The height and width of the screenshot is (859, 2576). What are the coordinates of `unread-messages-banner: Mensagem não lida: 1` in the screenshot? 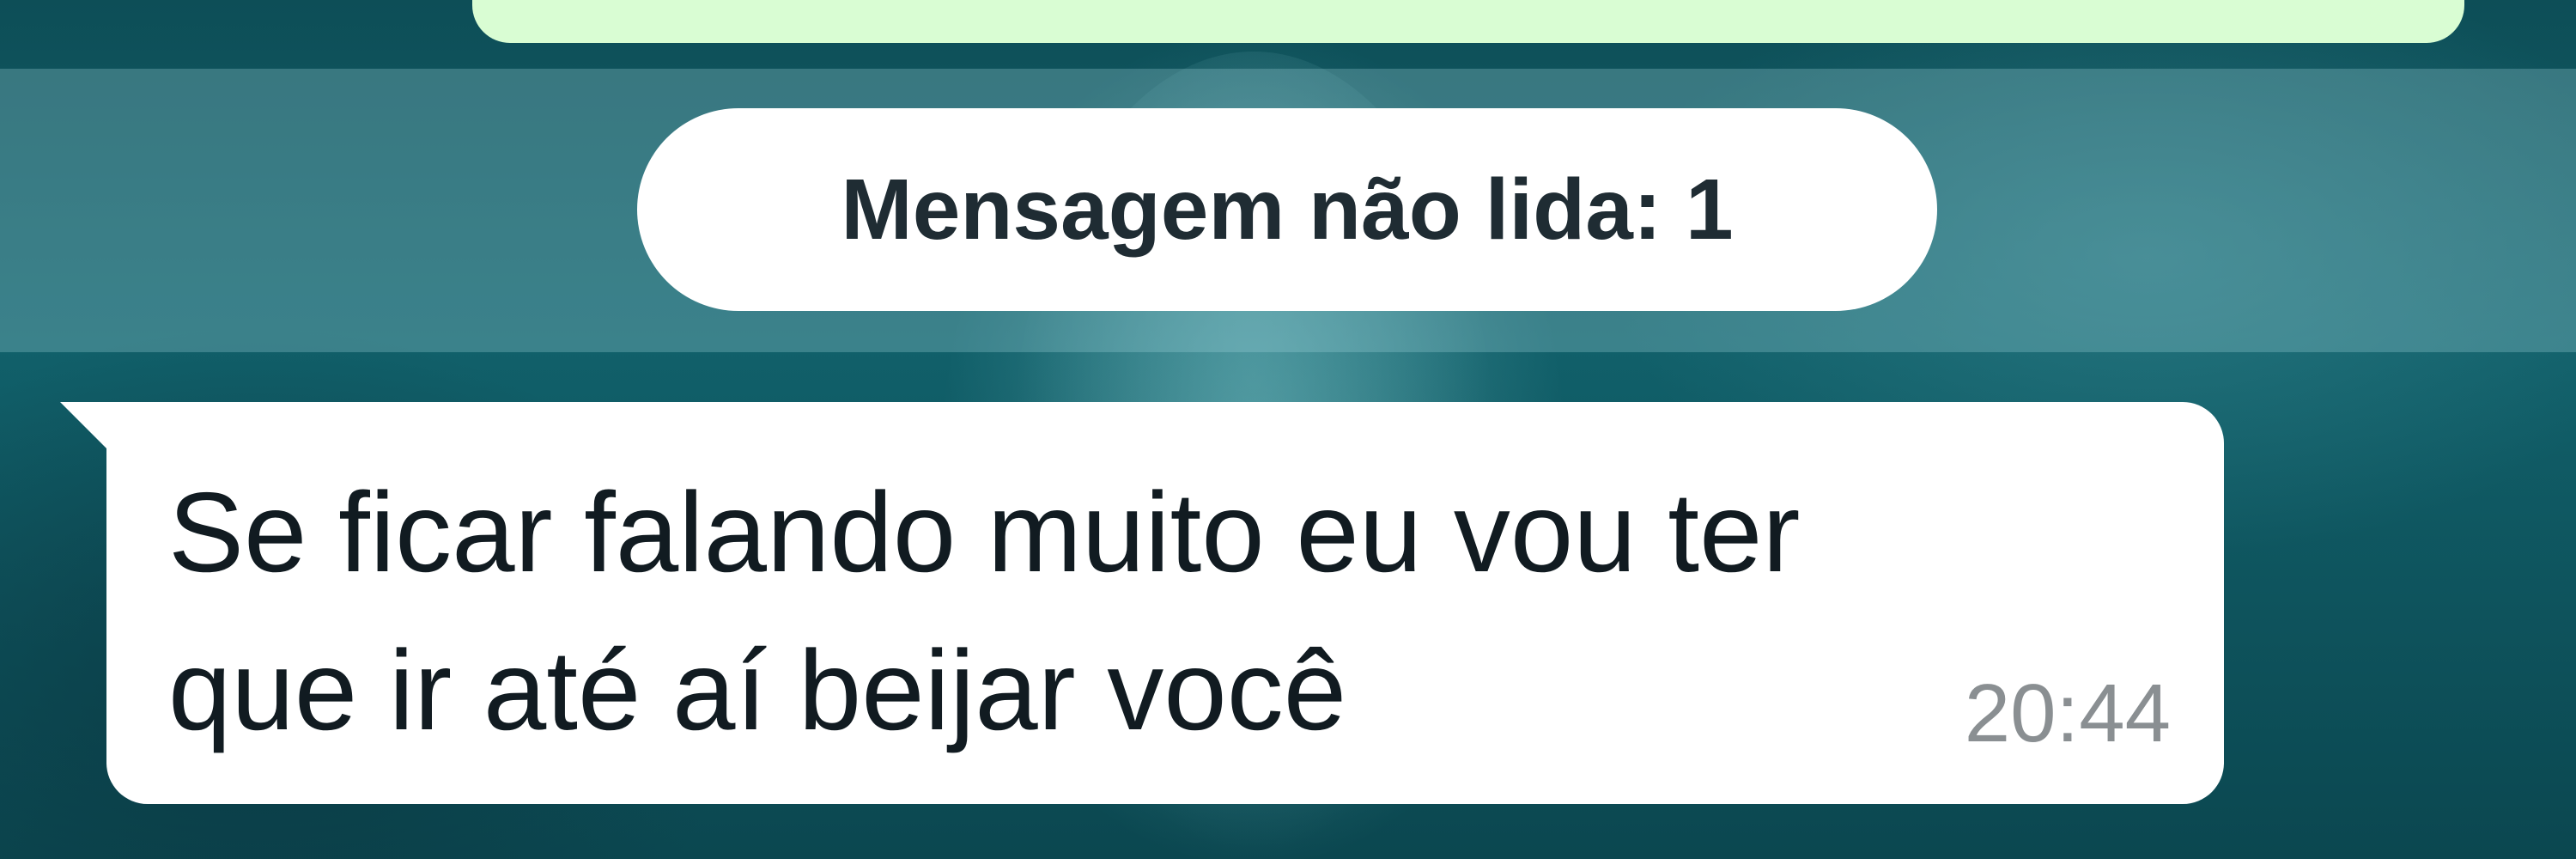 It's located at (1287, 210).